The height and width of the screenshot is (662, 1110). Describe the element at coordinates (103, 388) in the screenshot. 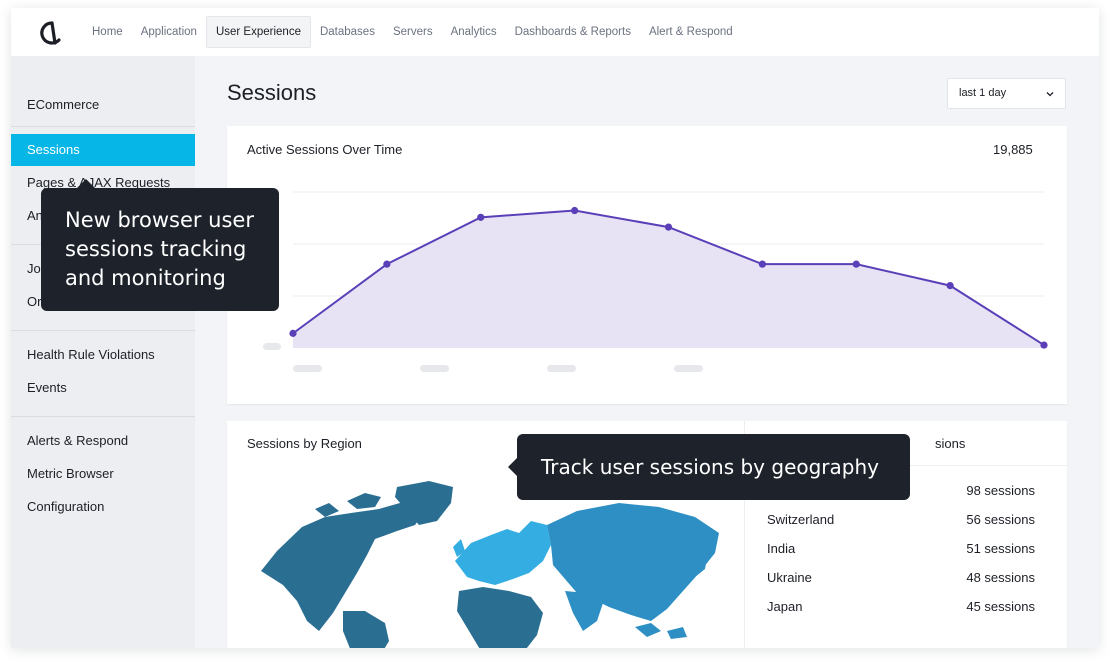

I see `sidebar-item-events: Events` at that location.